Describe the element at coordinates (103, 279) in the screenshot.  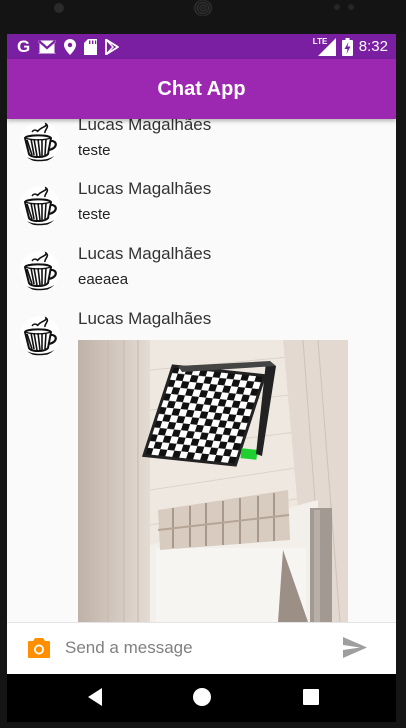
I see `message-text: eaeaea` at that location.